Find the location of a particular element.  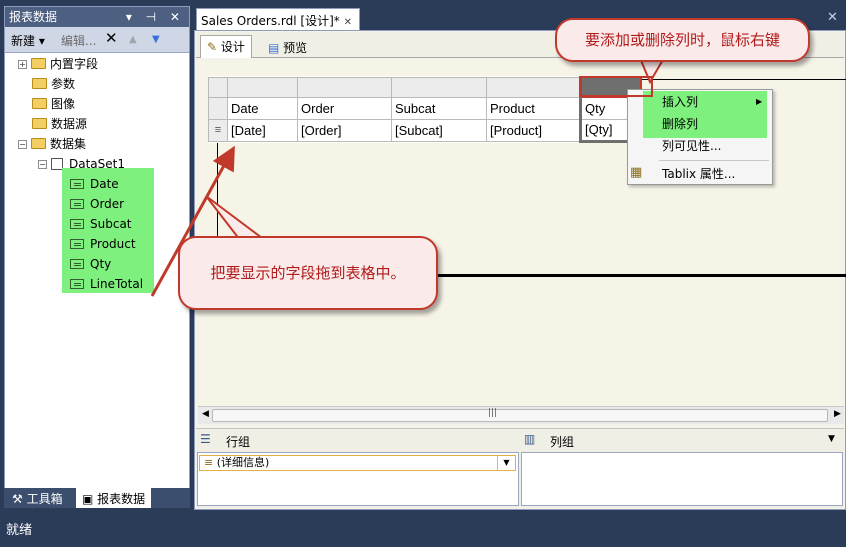

callout-context-menu: 要添加或删除列时，鼠标右键 is located at coordinates (682, 40).